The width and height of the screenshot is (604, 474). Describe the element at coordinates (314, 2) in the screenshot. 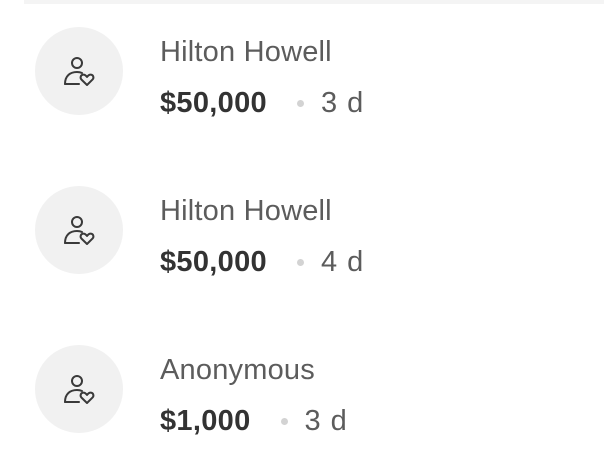

I see `top-divider` at that location.